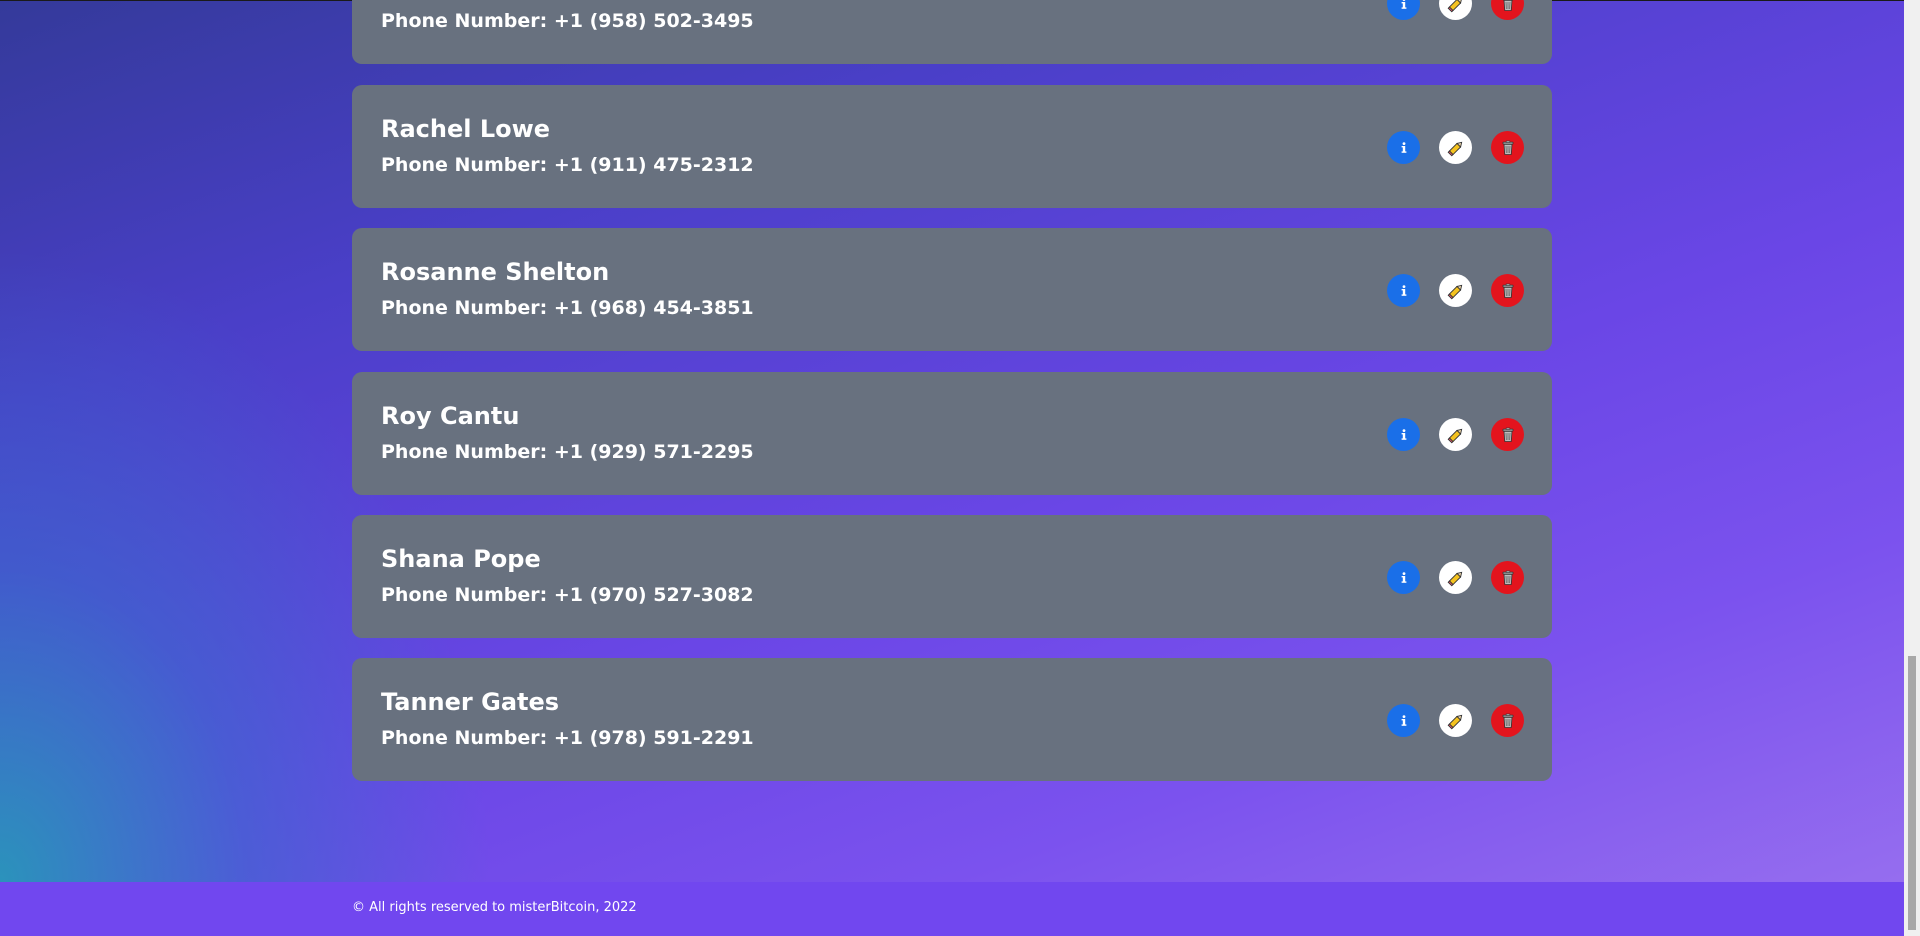 The height and width of the screenshot is (936, 1920). Describe the element at coordinates (470, 702) in the screenshot. I see `contact-name: Tanner Gates` at that location.